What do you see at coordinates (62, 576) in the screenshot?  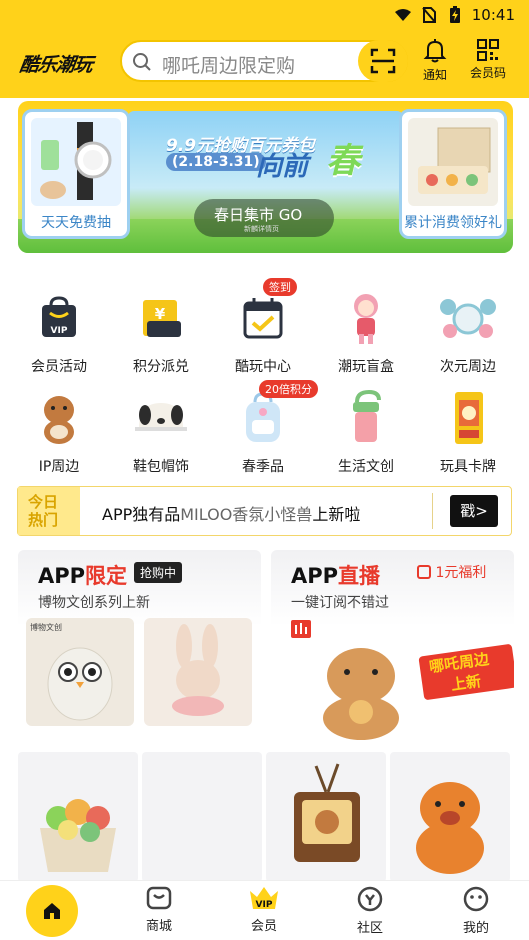 I see `title-app: APP` at bounding box center [62, 576].